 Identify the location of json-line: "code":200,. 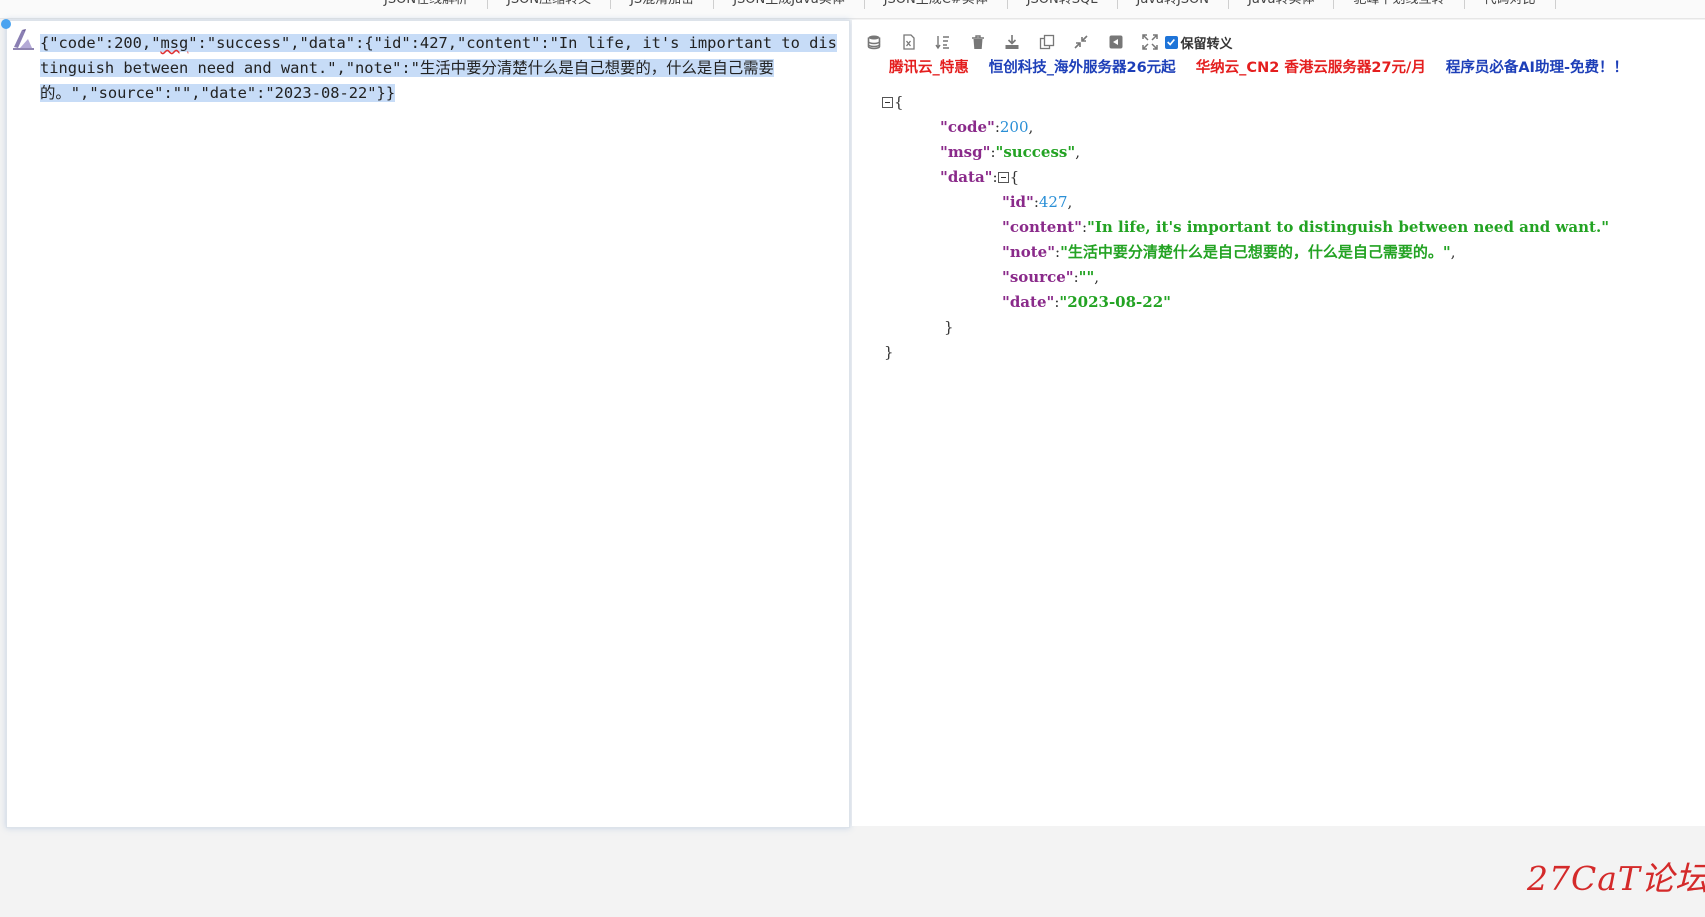
(987, 127).